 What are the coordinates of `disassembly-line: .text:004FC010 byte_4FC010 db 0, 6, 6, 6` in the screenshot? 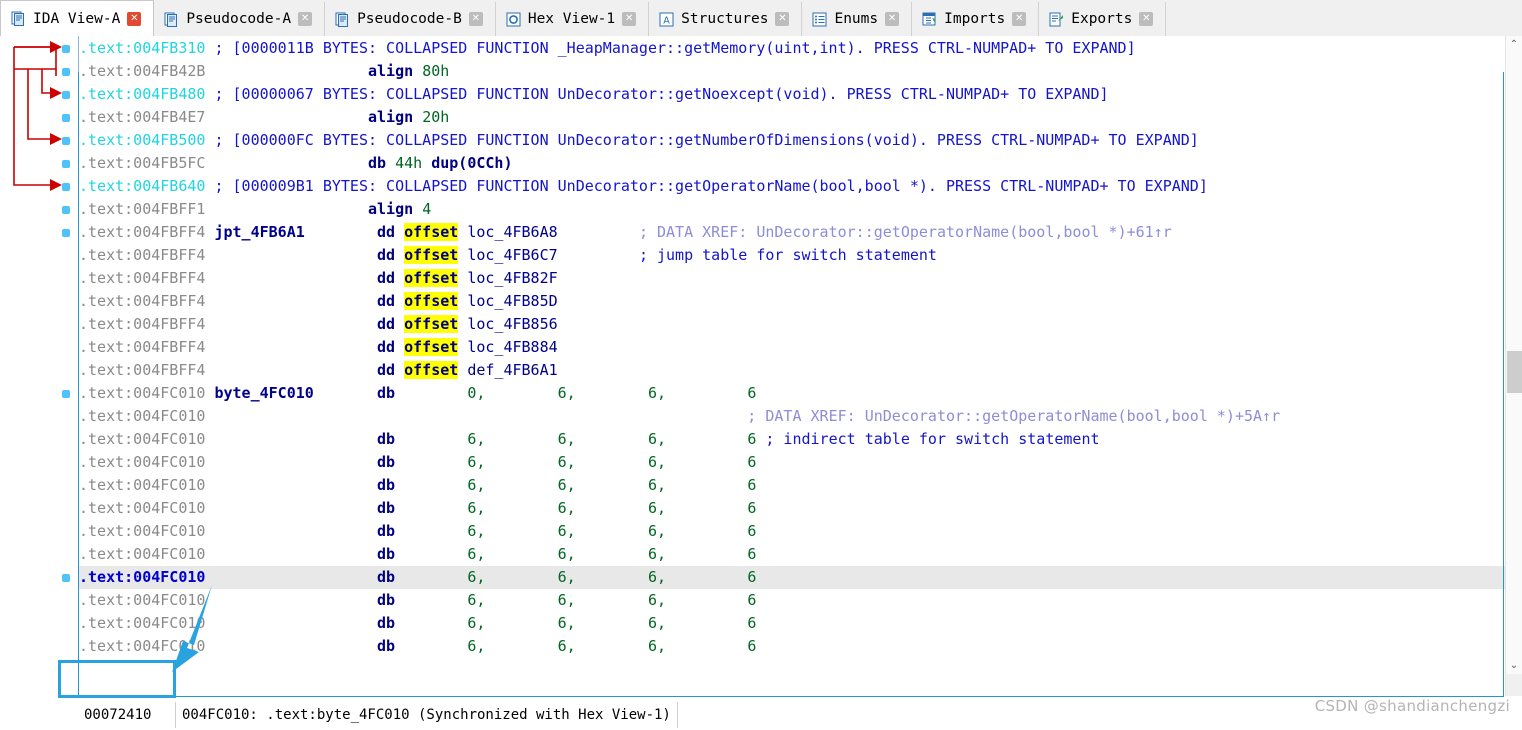 It's located at (792, 393).